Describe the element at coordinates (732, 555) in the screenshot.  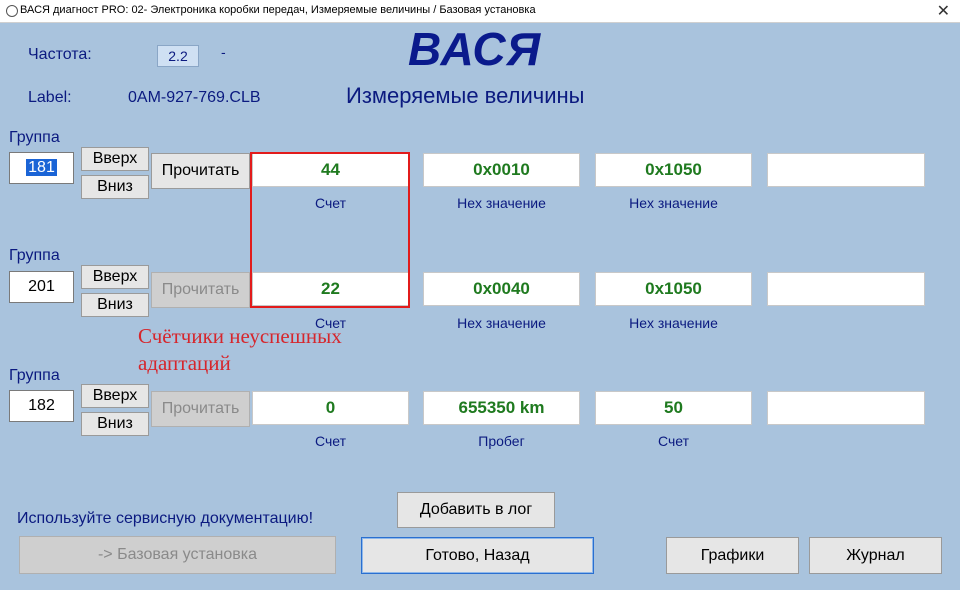
I see `graphs-button: Графики` at that location.